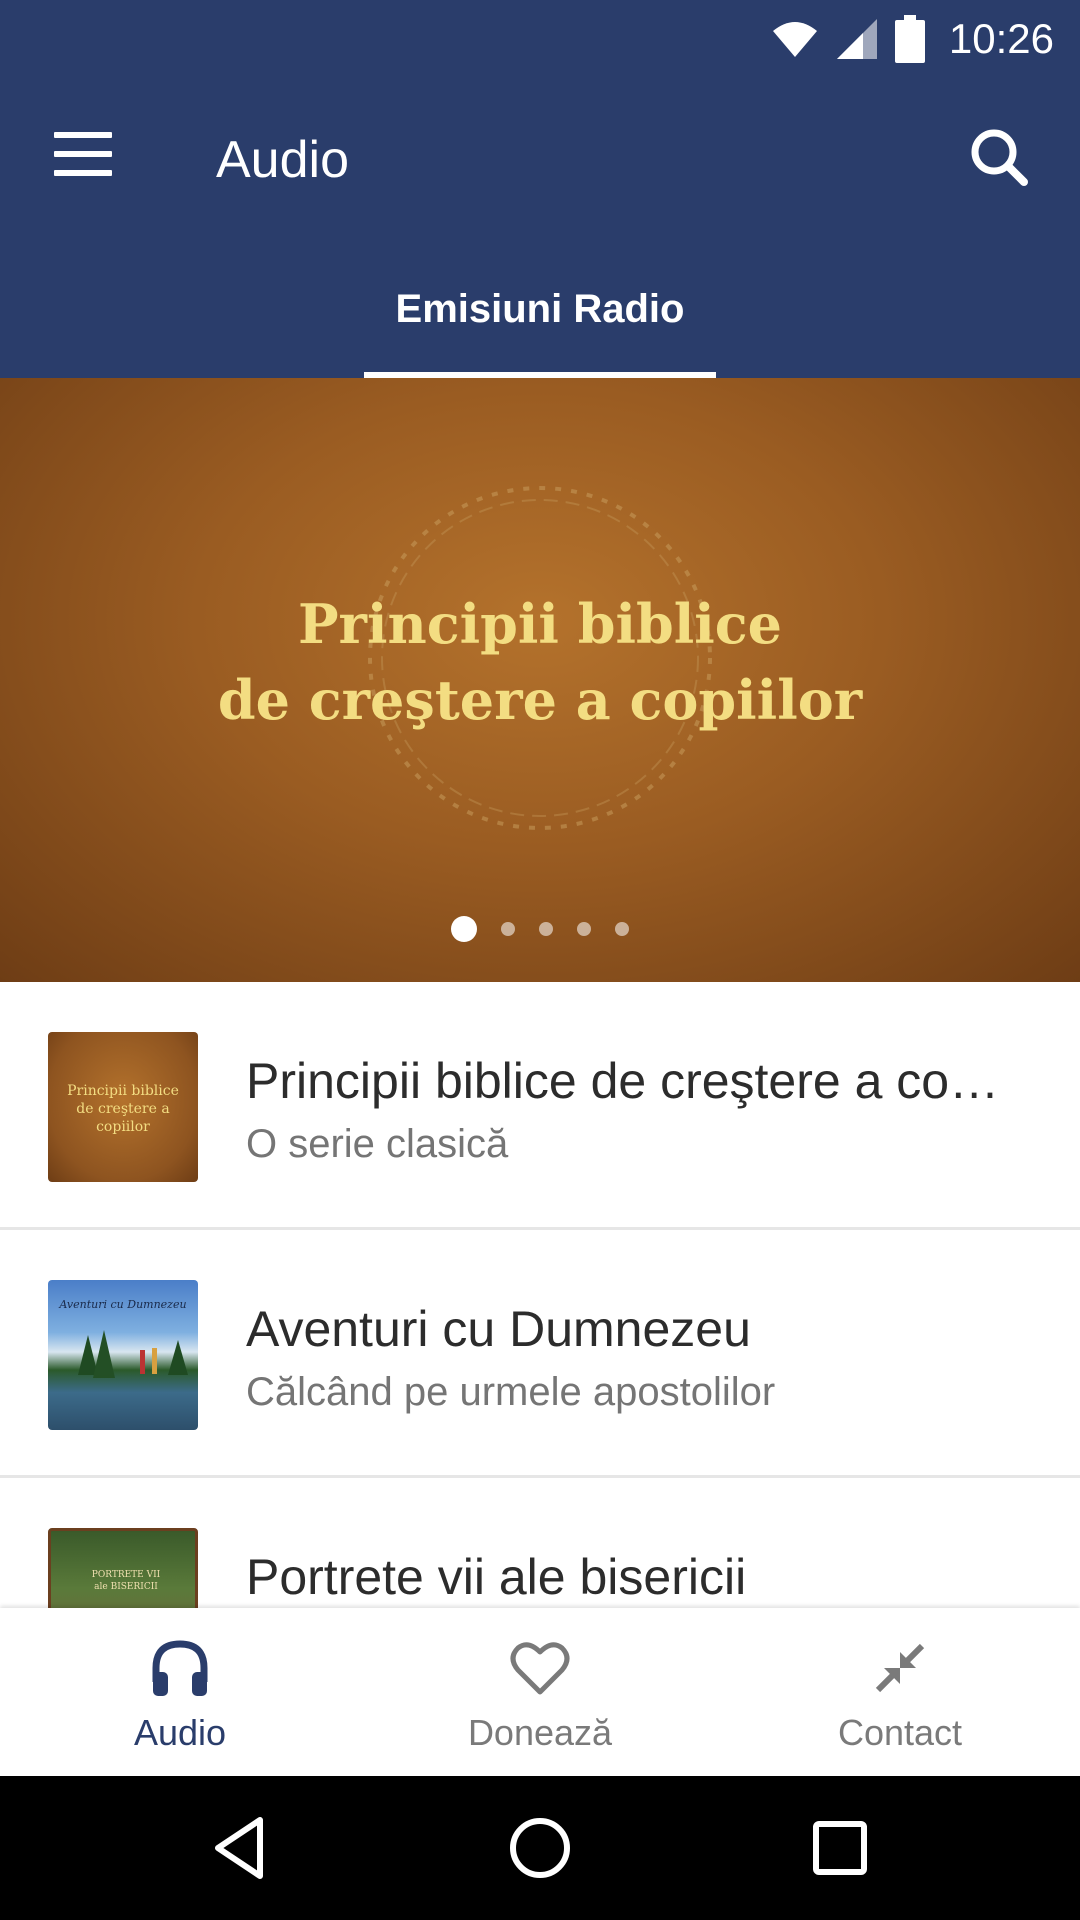 The image size is (1080, 1920). I want to click on status-bar: 10:26, so click(540, 39).